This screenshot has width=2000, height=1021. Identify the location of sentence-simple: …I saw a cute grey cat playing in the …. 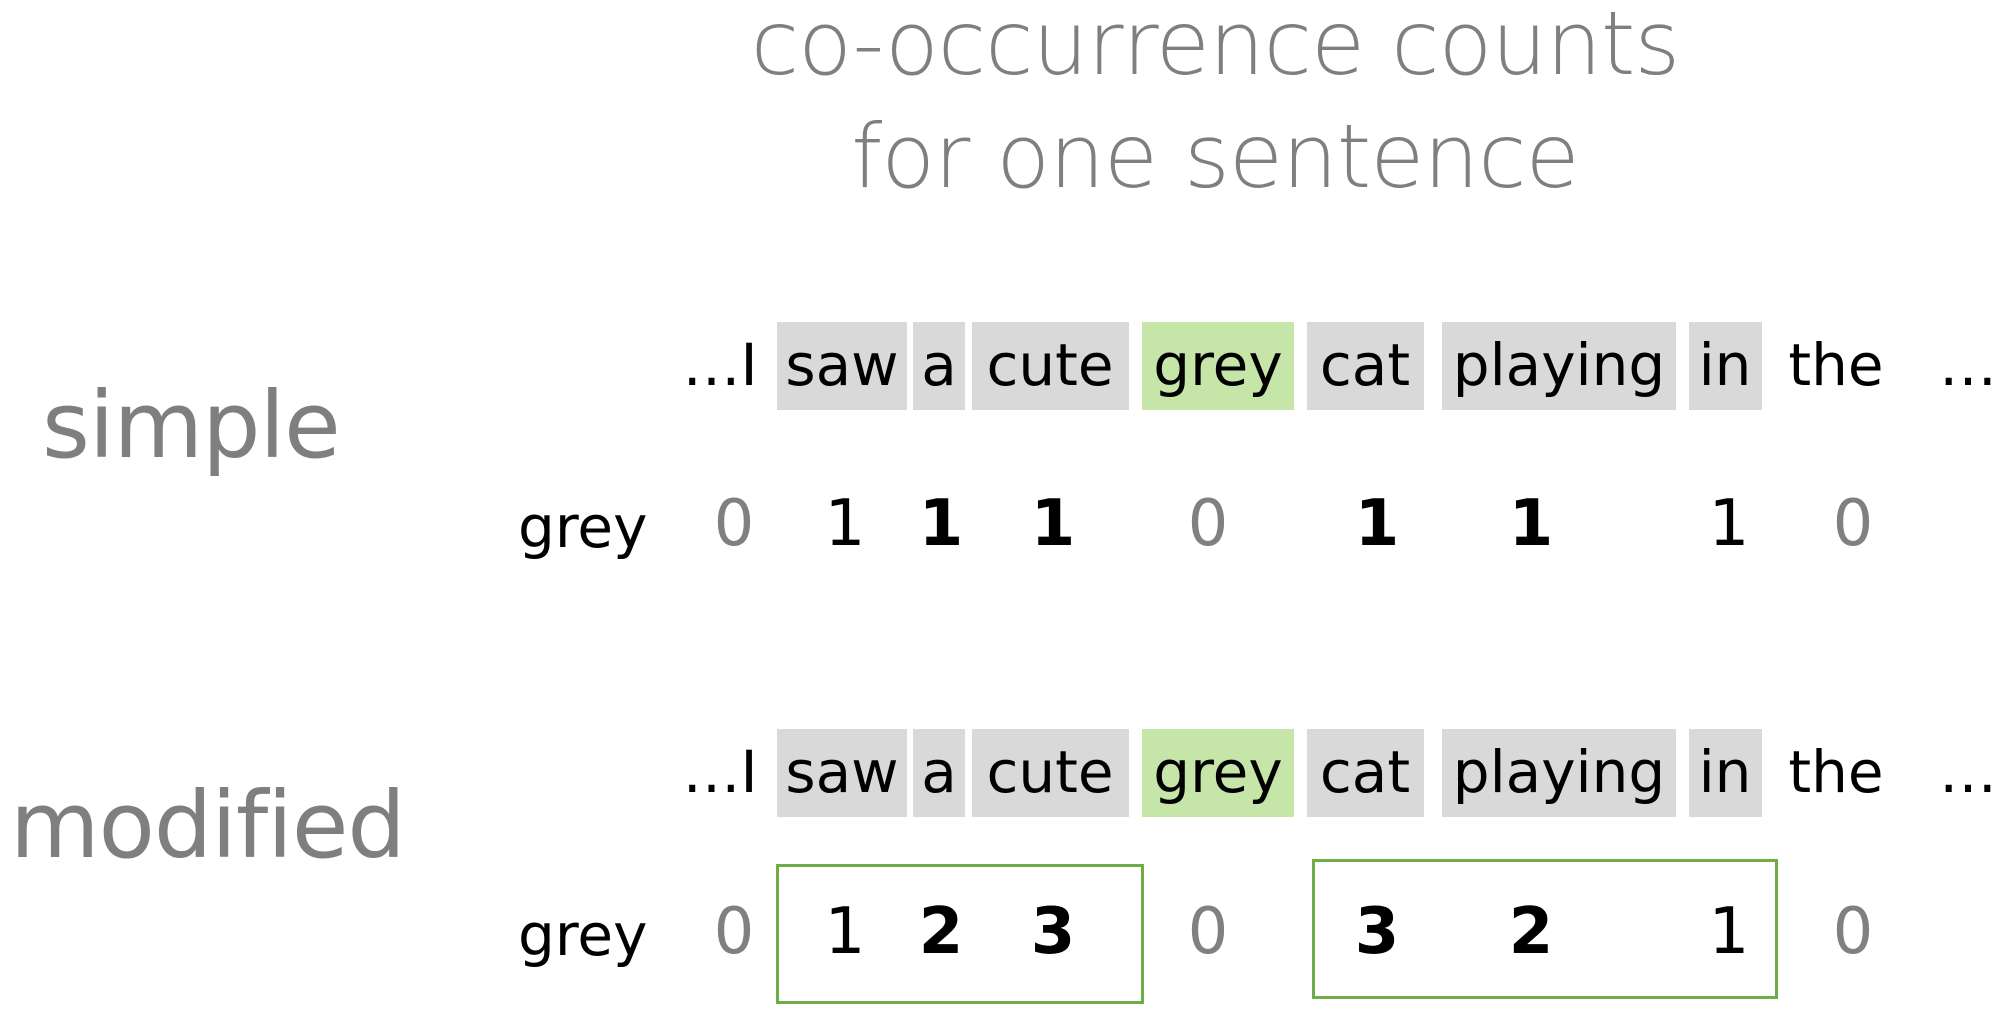
(1000, 372).